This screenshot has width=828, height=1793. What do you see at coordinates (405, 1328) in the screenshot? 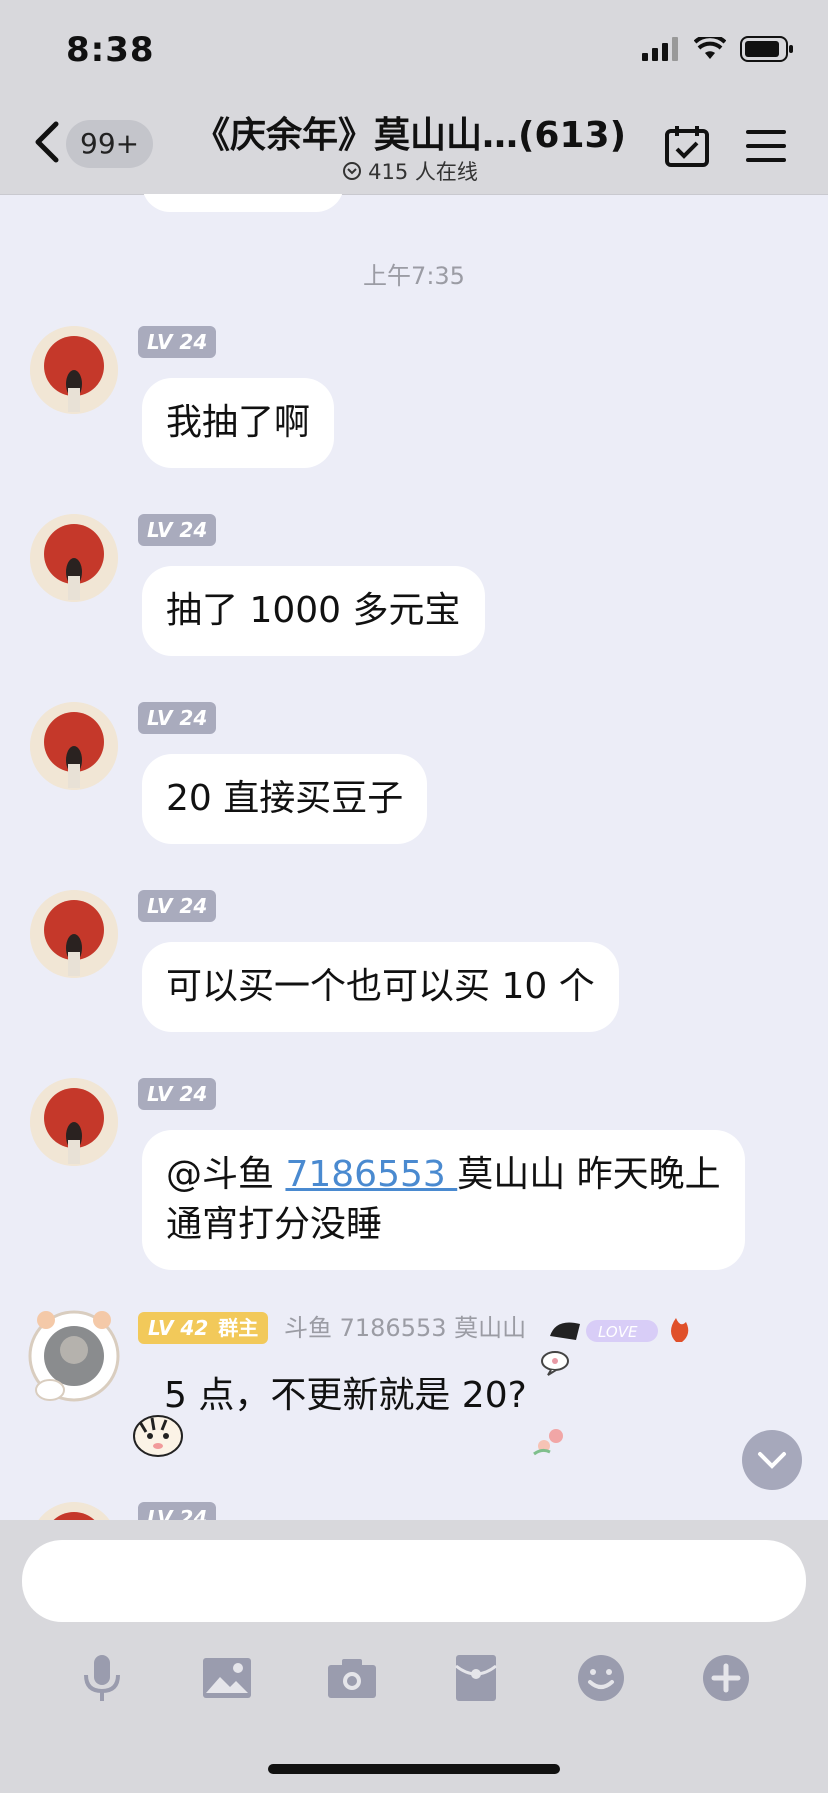
I see `sender-name: 斗鱼 7186553 莫山山` at bounding box center [405, 1328].